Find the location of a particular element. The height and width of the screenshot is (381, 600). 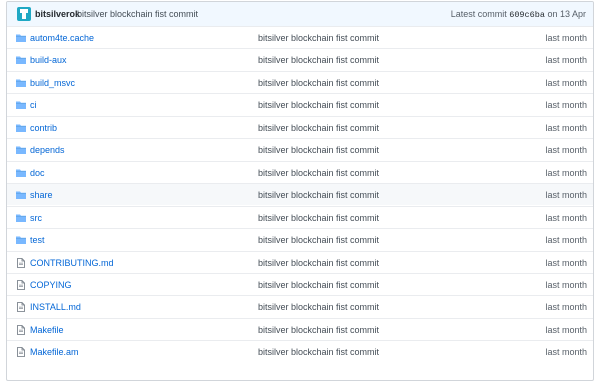

file-name-link: build-aux is located at coordinates (48, 60).